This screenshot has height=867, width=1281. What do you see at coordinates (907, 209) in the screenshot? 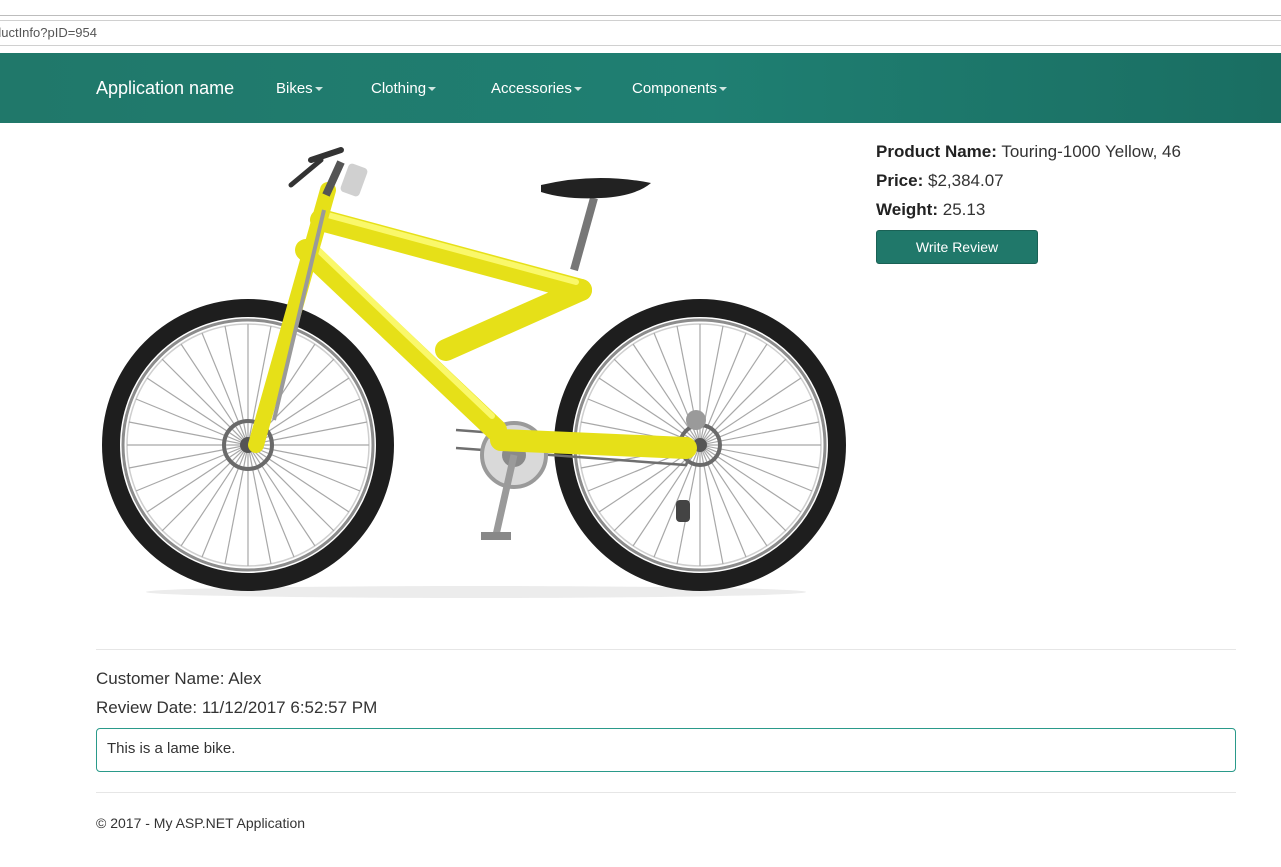
I see `product-weight-label: Weight:` at bounding box center [907, 209].